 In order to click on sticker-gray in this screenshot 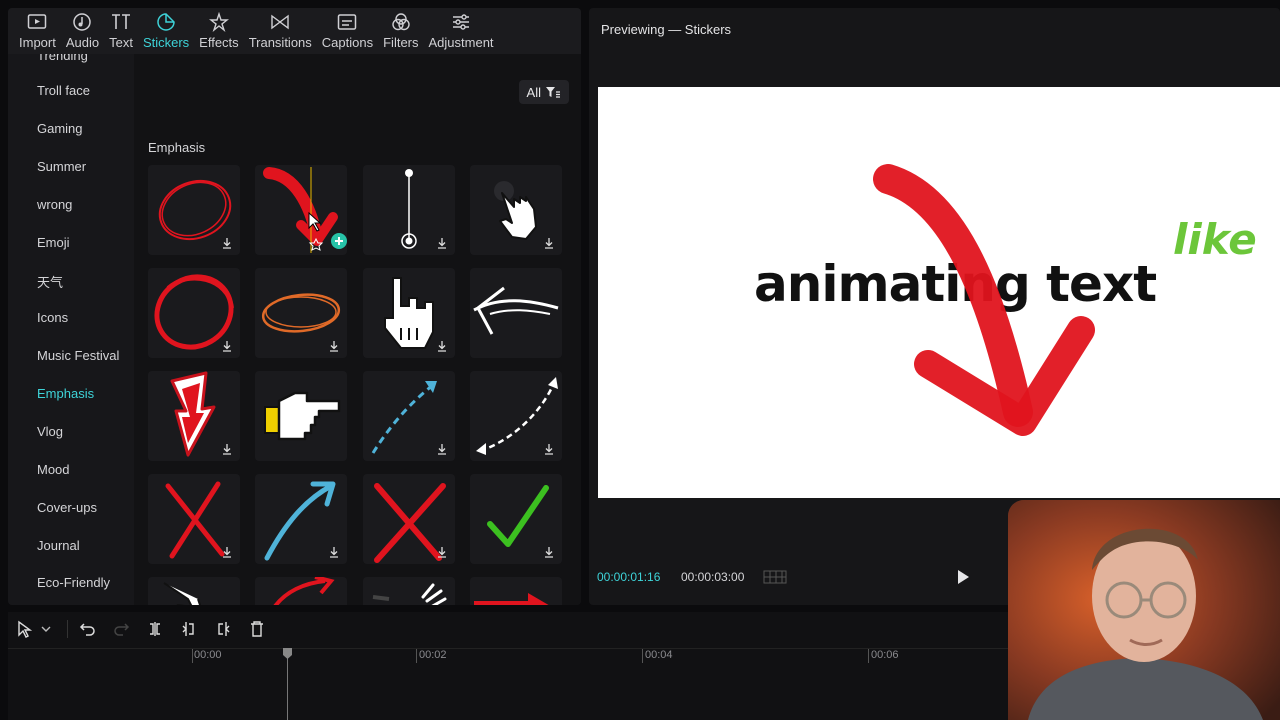, I will do `click(409, 591)`.